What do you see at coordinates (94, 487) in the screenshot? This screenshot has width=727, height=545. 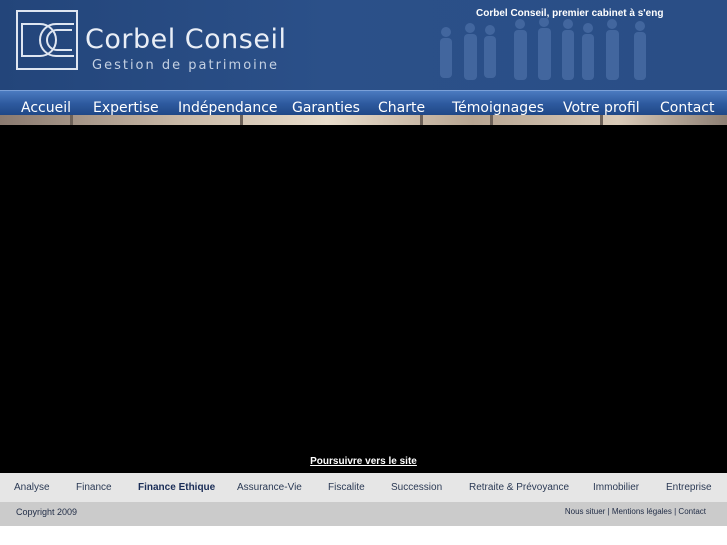 I see `subnav-finance: Finance` at bounding box center [94, 487].